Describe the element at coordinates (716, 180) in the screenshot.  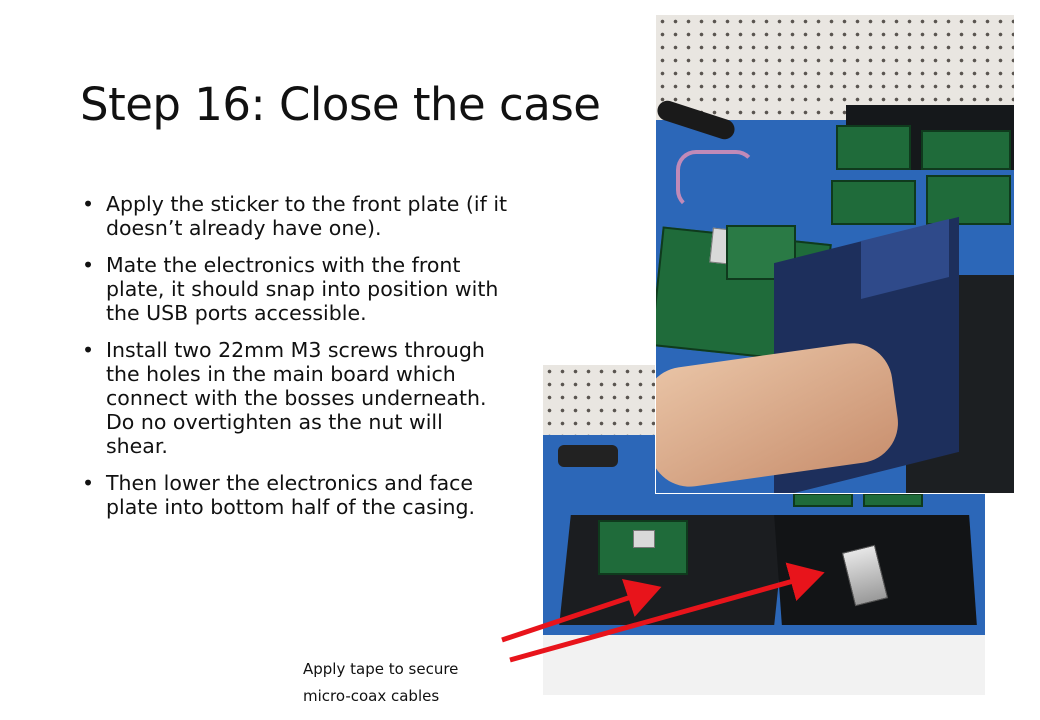
I see `ribbon-cable` at that location.